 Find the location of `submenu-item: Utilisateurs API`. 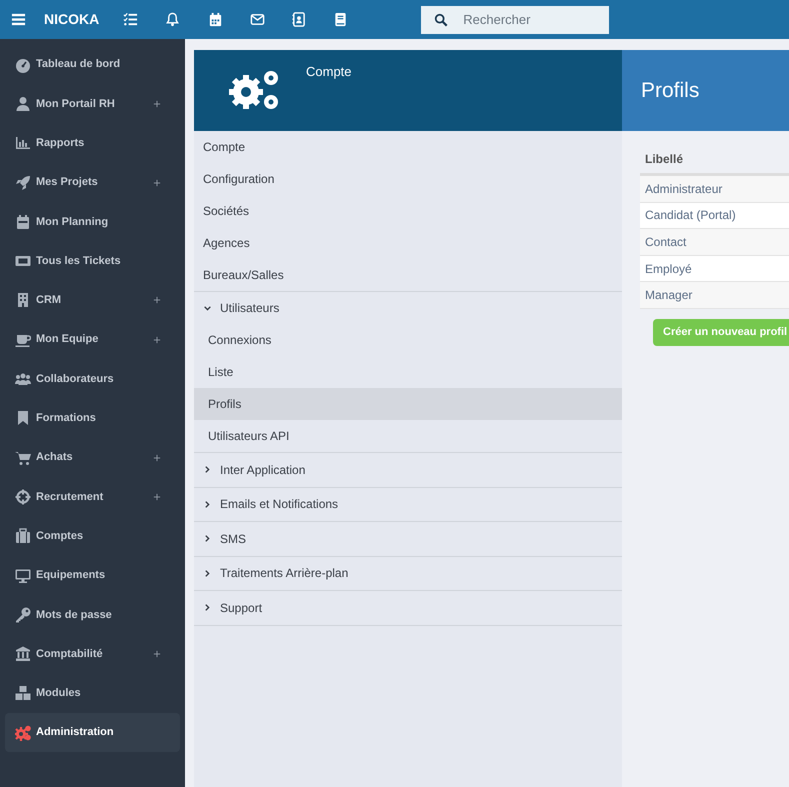

submenu-item: Utilisateurs API is located at coordinates (408, 436).